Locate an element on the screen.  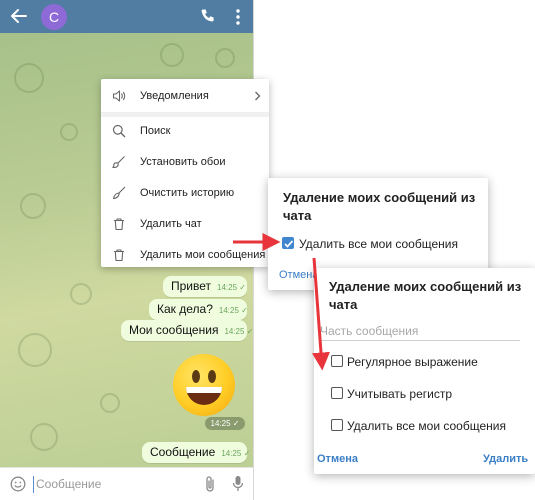
message-bubble: Мои сообщения 14:25 ✓ is located at coordinates (187, 330).